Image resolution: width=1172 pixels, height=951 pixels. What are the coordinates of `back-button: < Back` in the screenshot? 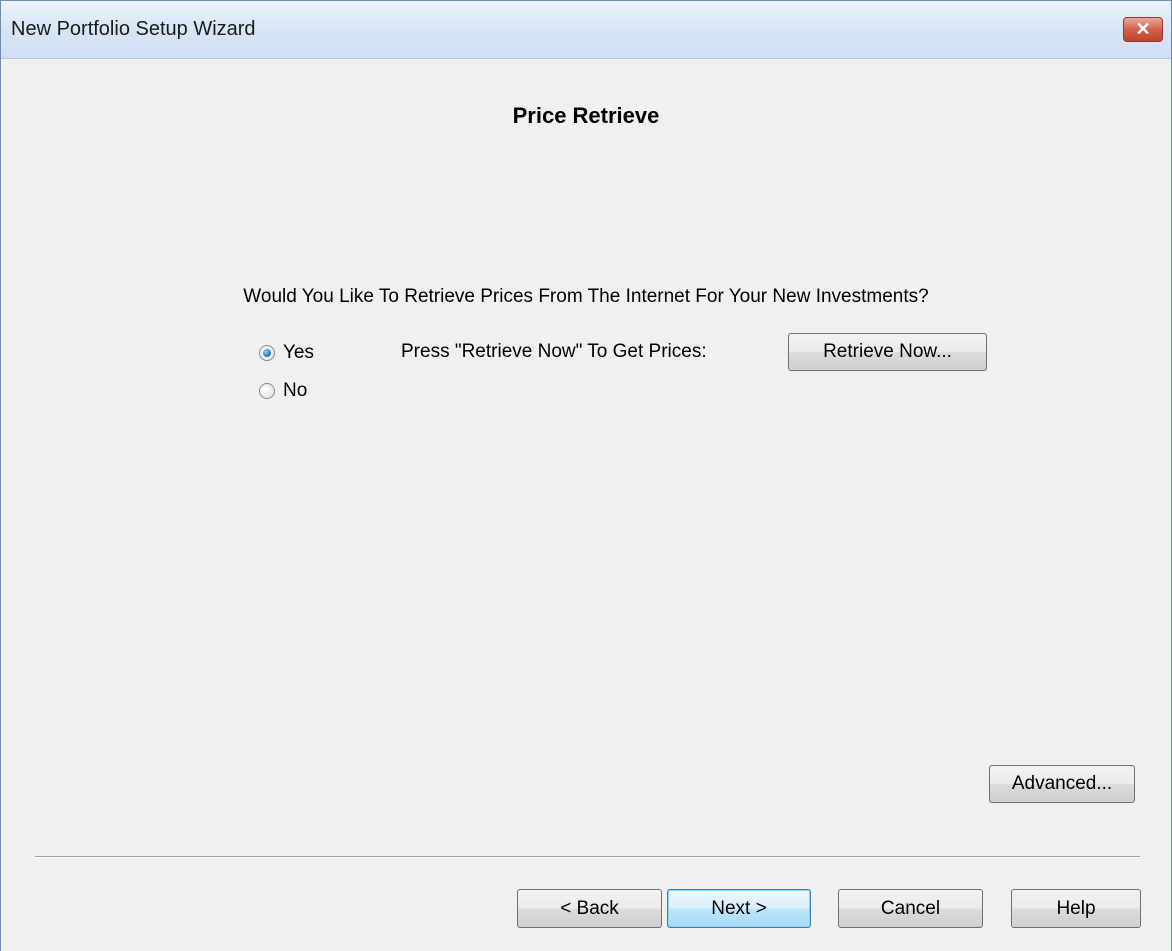 It's located at (589, 908).